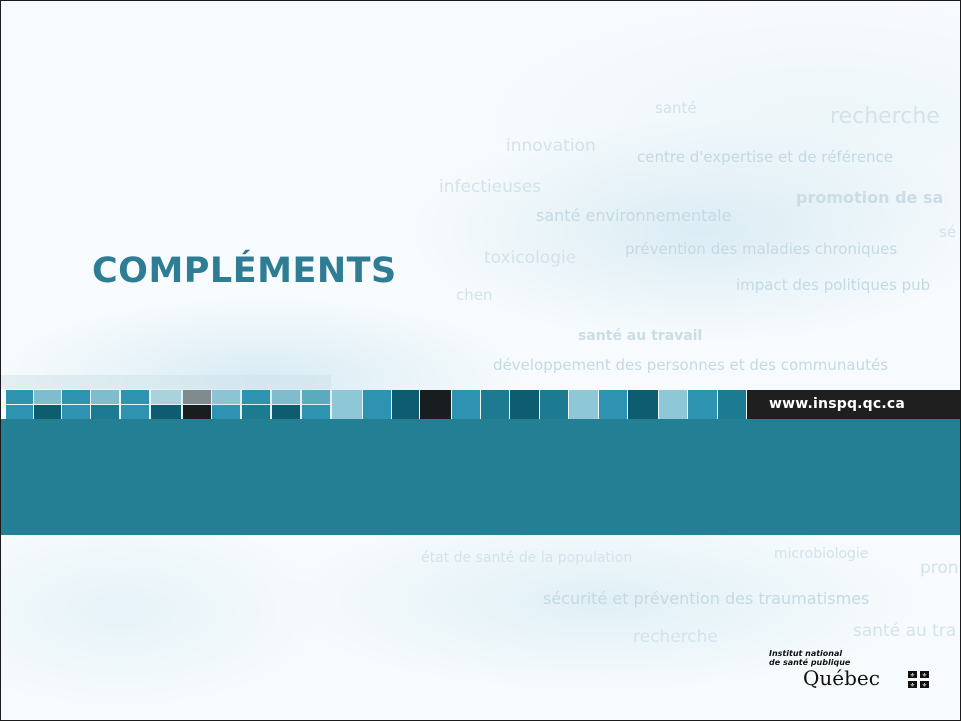 This screenshot has height=721, width=961. Describe the element at coordinates (765, 157) in the screenshot. I see `bg-word: centre d'expertise et de référence` at that location.